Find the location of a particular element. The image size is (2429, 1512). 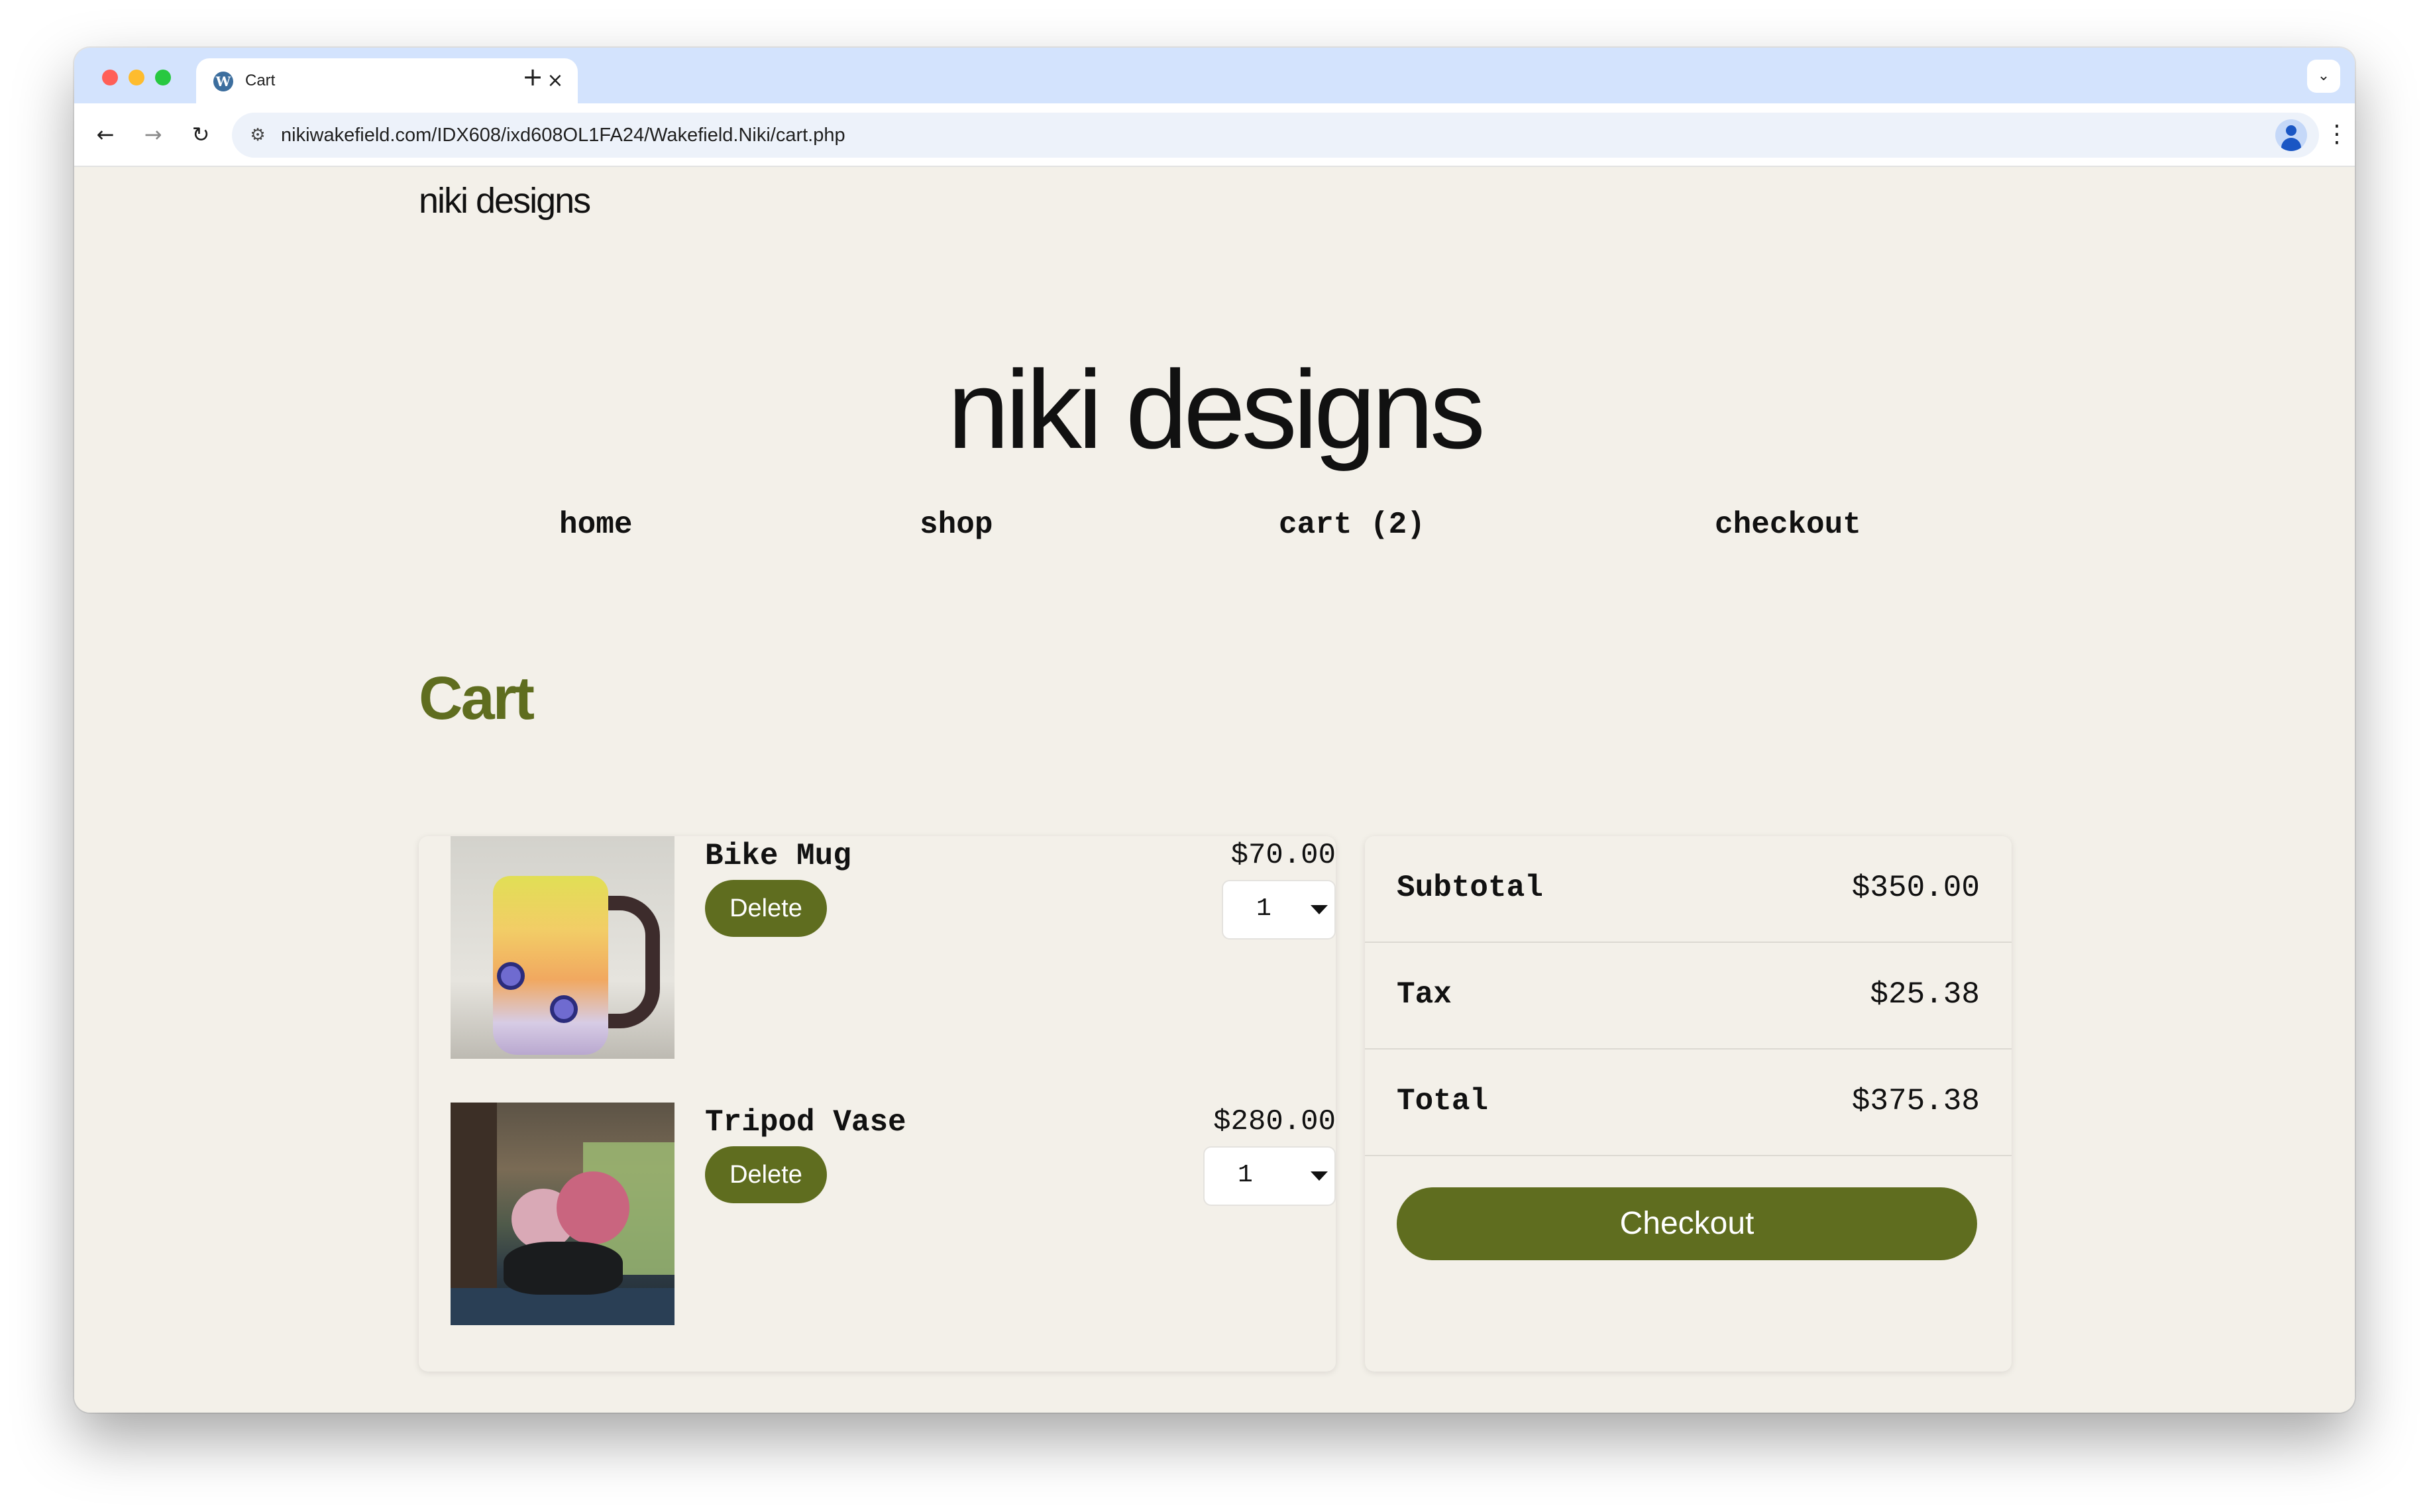

cart-item: Tripod Vase Delete $280.00 1 is located at coordinates (893, 1214).